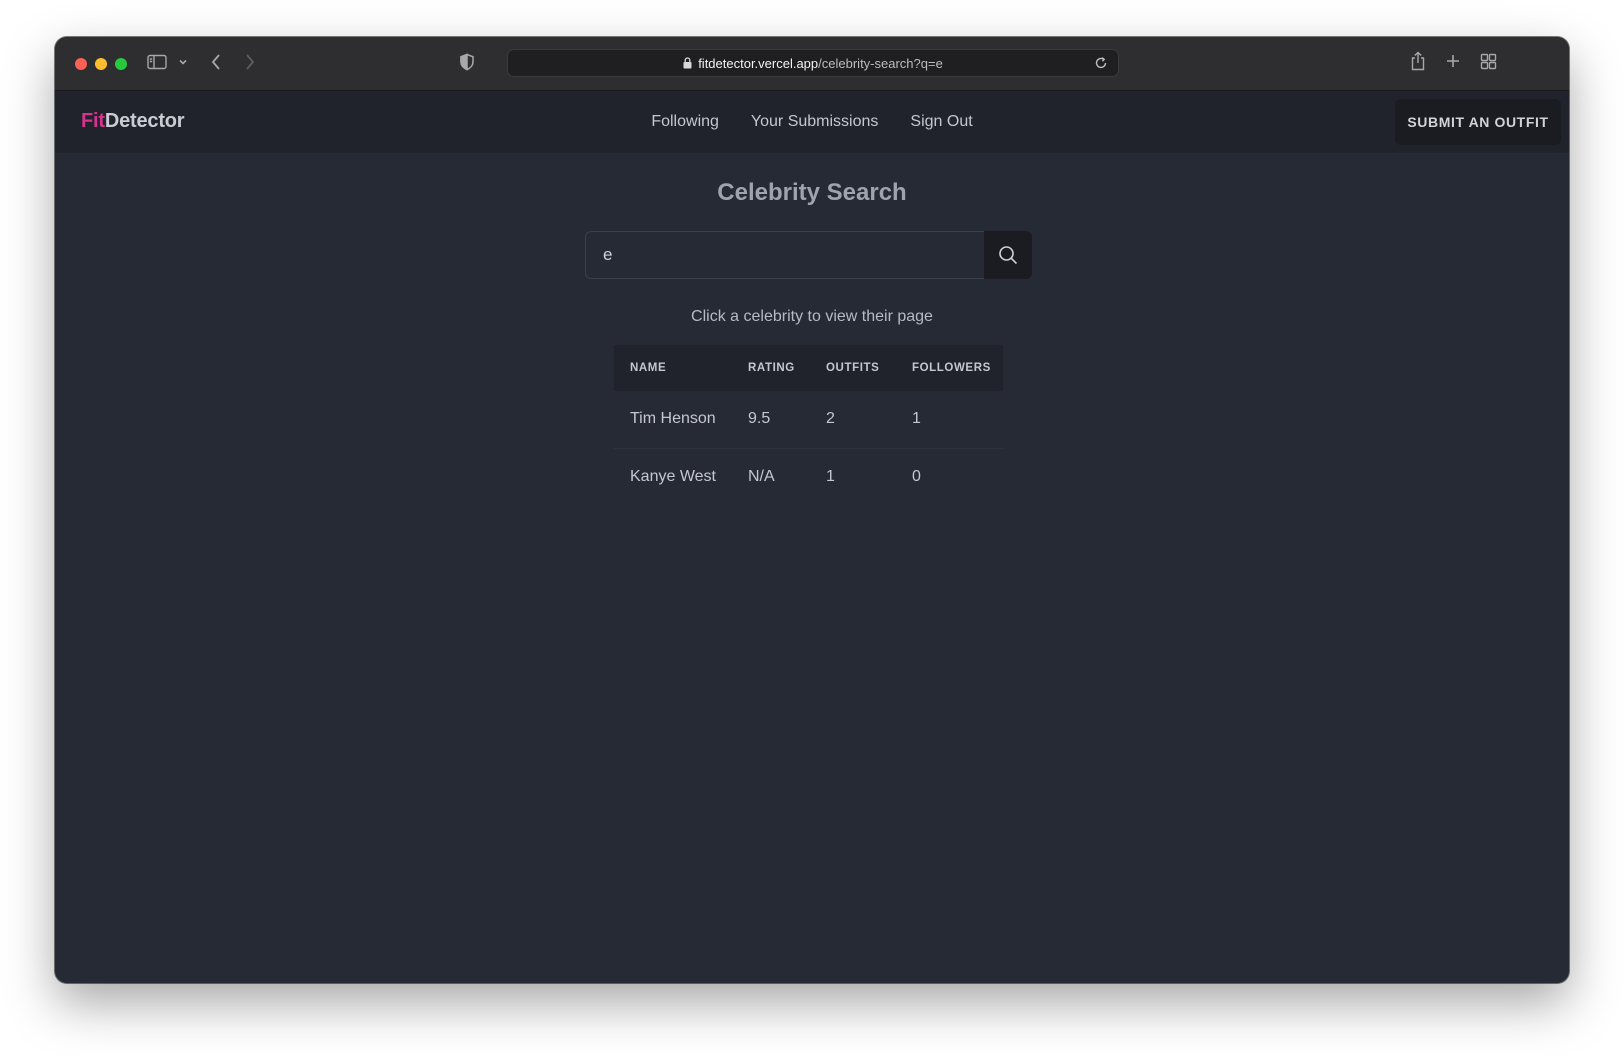 This screenshot has width=1624, height=1056. Describe the element at coordinates (673, 420) in the screenshot. I see `celebrity-name: Tim Henson` at that location.